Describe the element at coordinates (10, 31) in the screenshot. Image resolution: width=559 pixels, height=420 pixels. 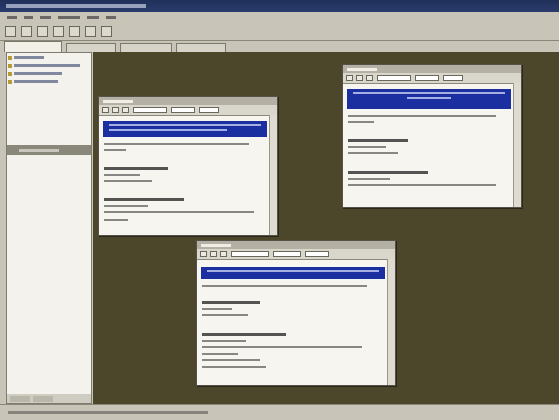
I see `new-icon` at that location.